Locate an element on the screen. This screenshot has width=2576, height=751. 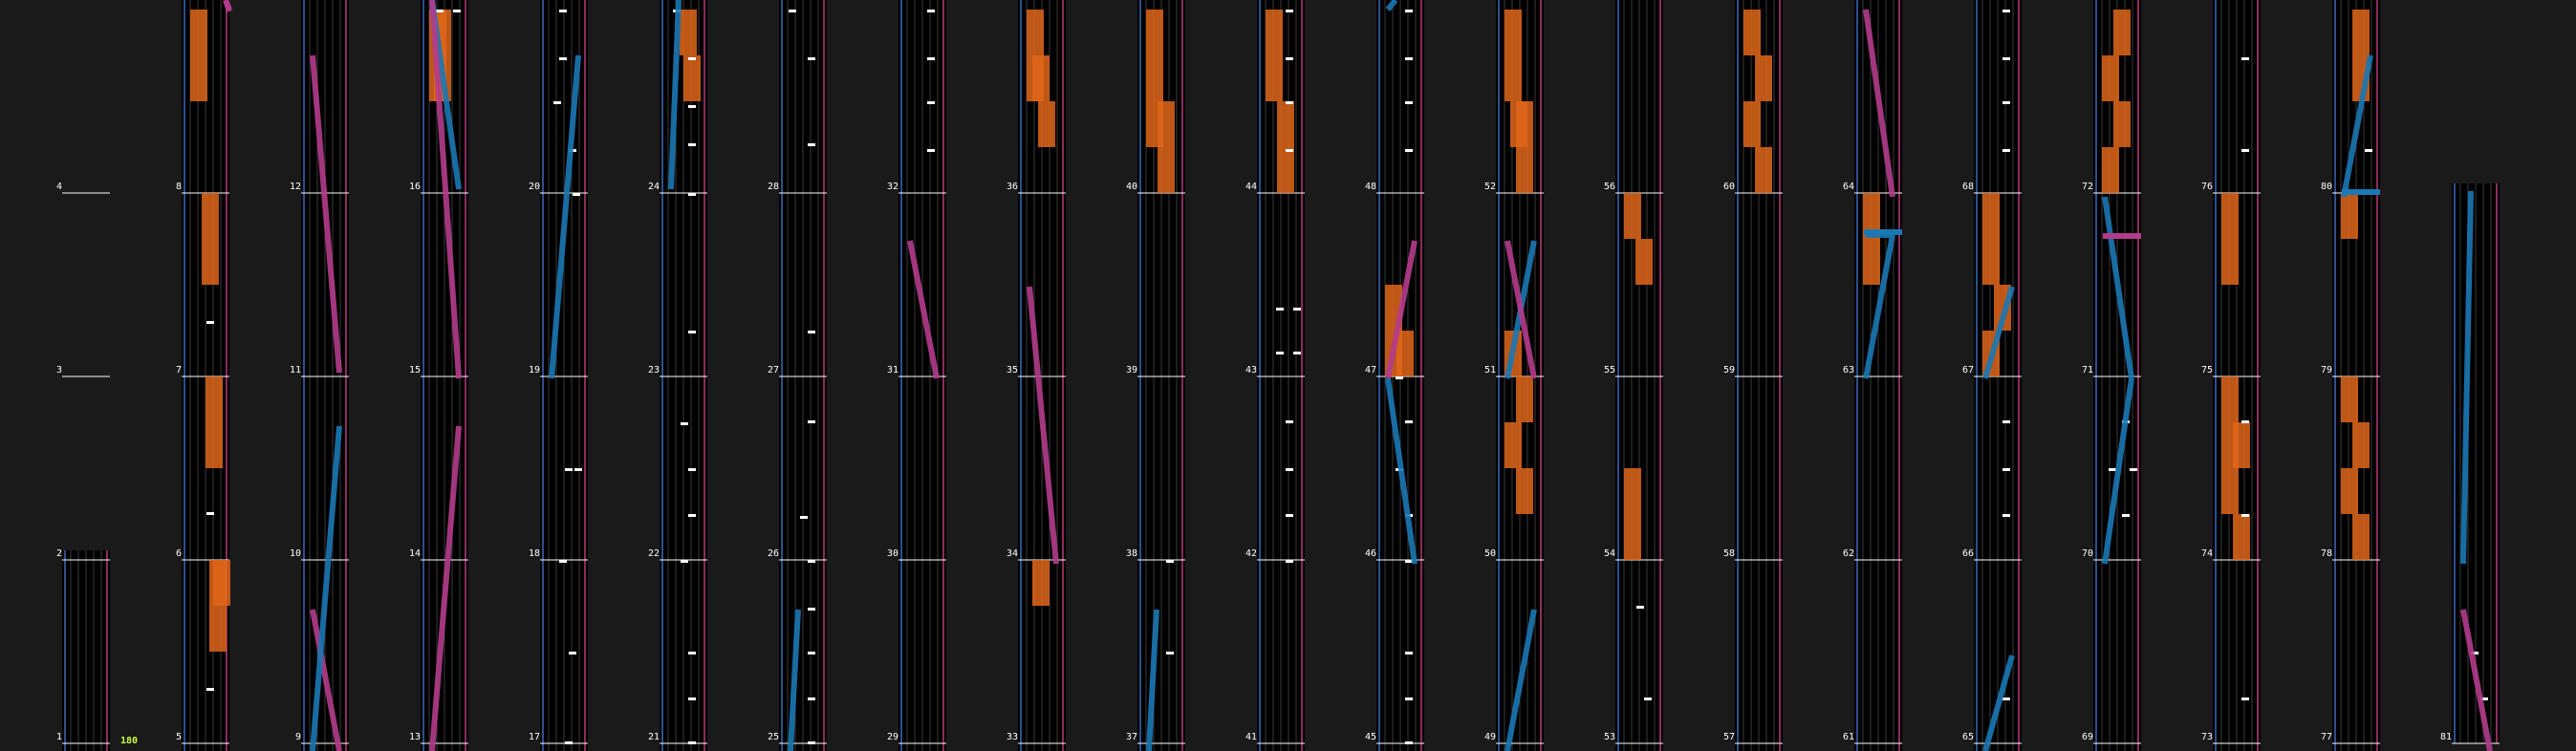
measure-number: 41 is located at coordinates (1251, 737).